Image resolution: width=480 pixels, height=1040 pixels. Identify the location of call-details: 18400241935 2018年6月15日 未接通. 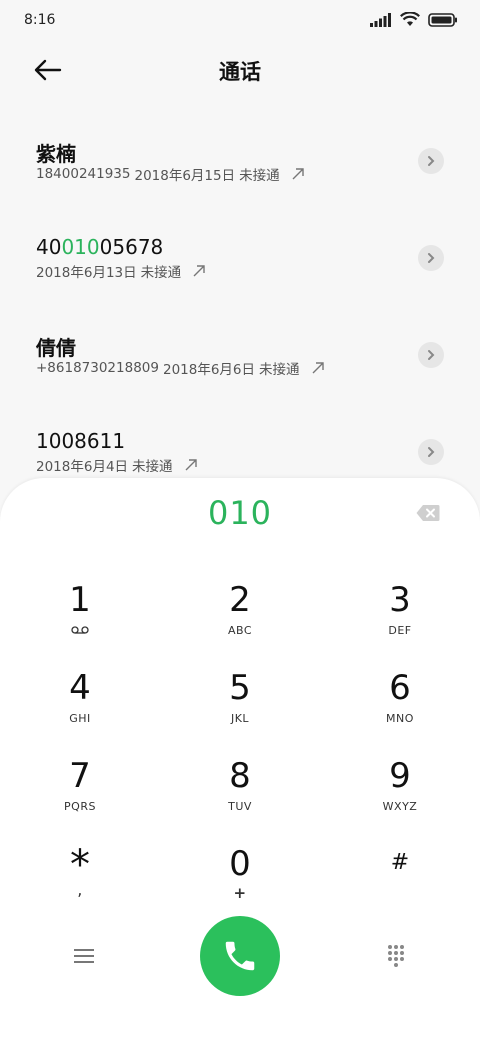
(170, 174).